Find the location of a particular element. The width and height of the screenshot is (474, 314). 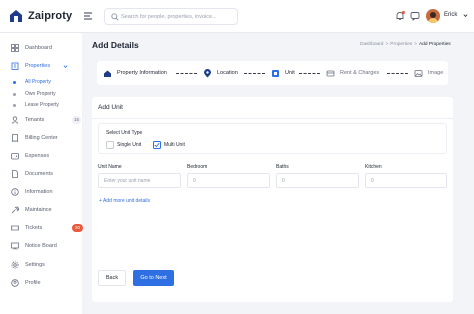

board-icon is located at coordinates (15, 246).